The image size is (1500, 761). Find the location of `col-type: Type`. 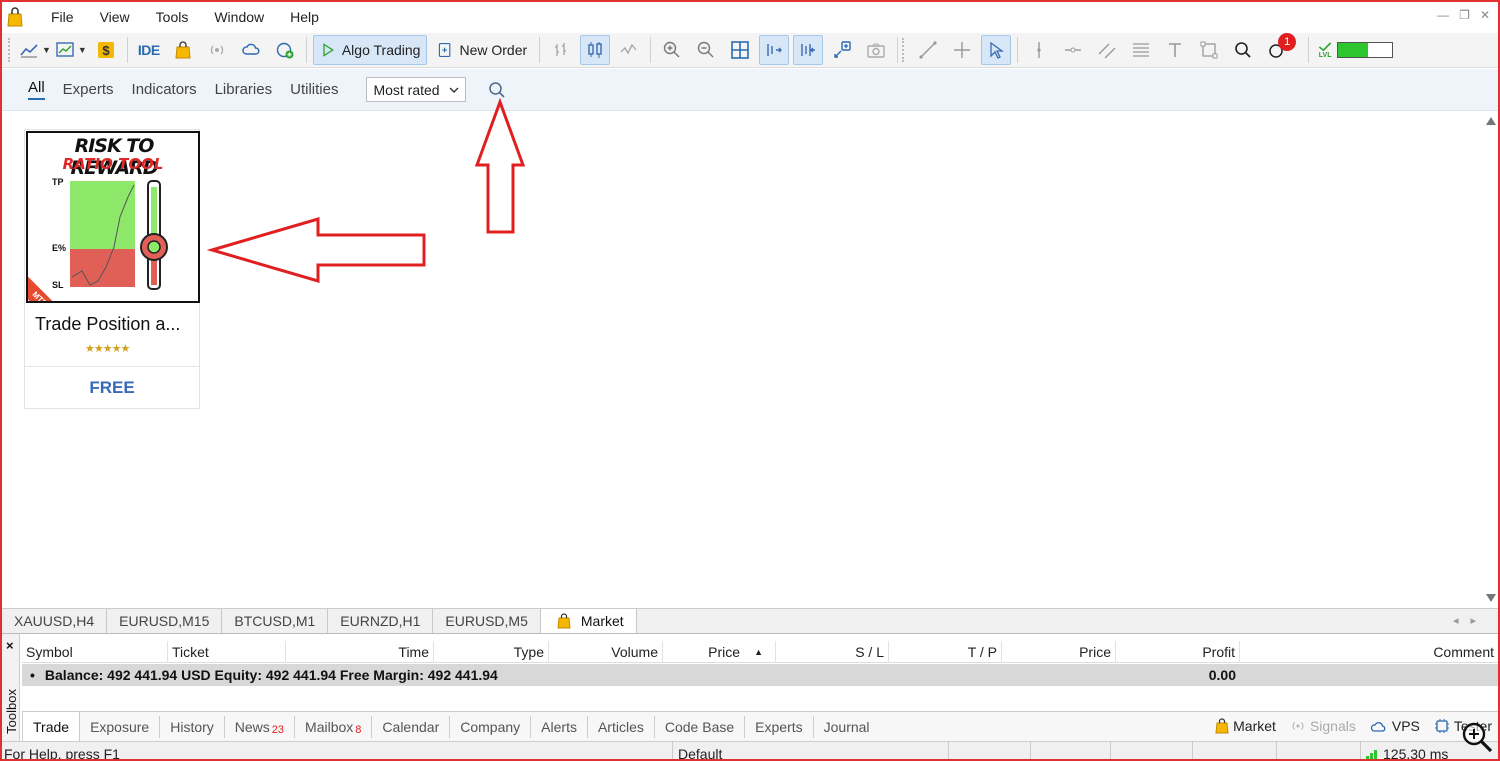

col-type: Type is located at coordinates (491, 651).